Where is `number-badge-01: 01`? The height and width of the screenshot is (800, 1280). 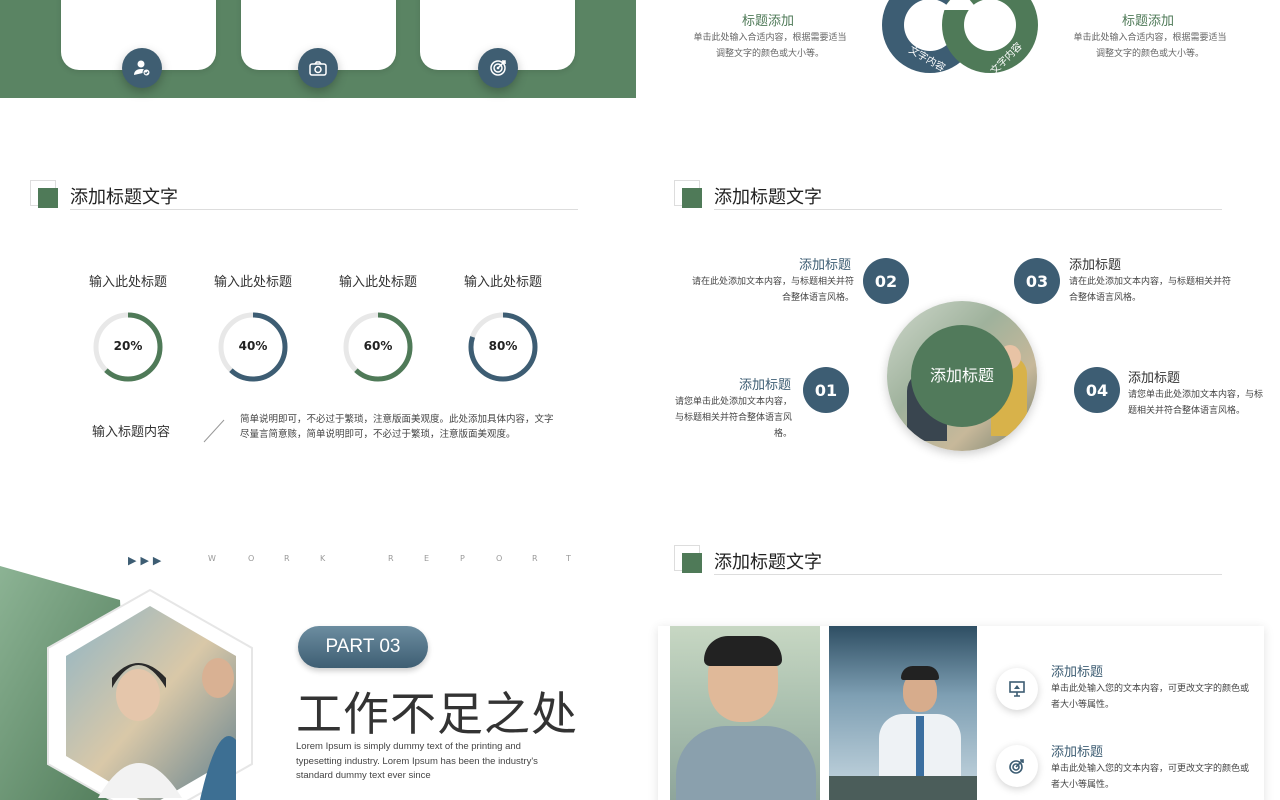 number-badge-01: 01 is located at coordinates (826, 390).